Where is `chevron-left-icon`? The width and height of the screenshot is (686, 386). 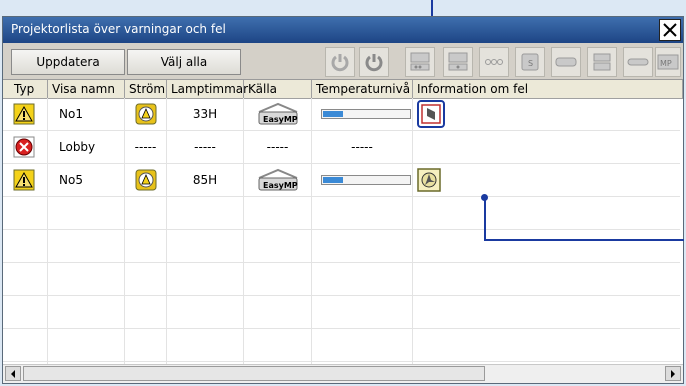
chevron-left-icon is located at coordinates (13, 373).